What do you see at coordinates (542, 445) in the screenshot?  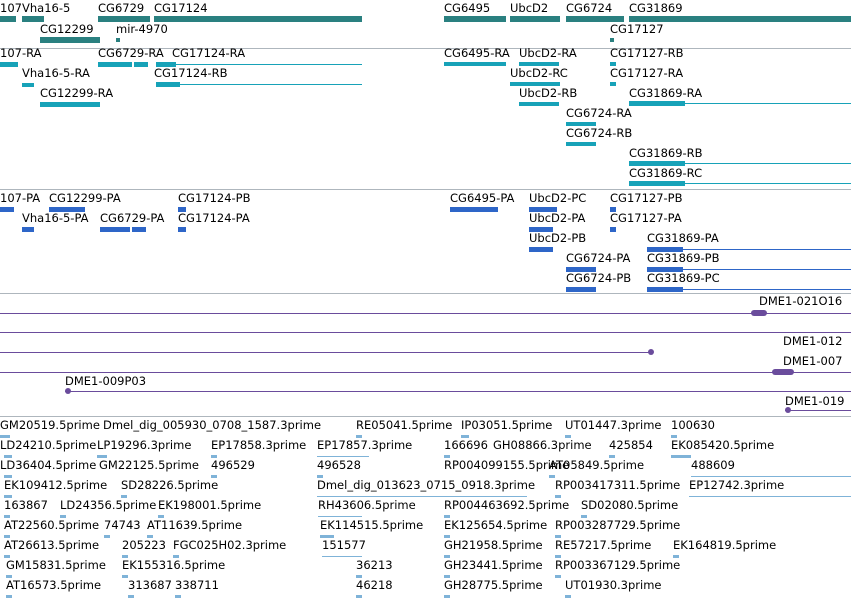 I see `est-label: GH08866.3prime` at bounding box center [542, 445].